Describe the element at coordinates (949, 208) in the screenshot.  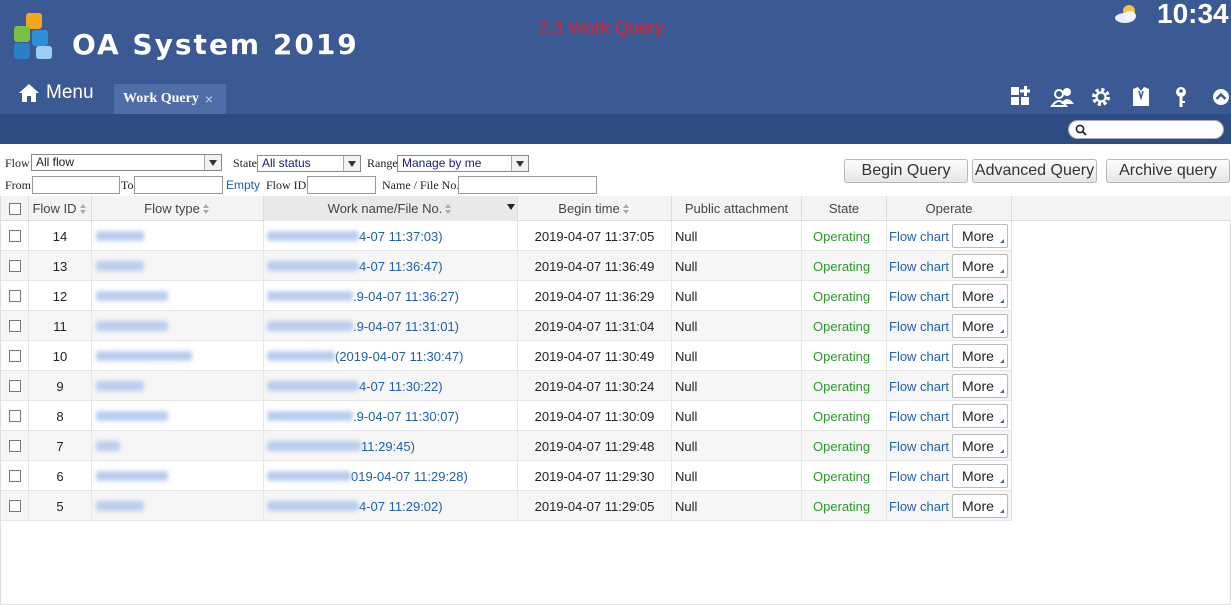
I see `col-label: Operate` at that location.